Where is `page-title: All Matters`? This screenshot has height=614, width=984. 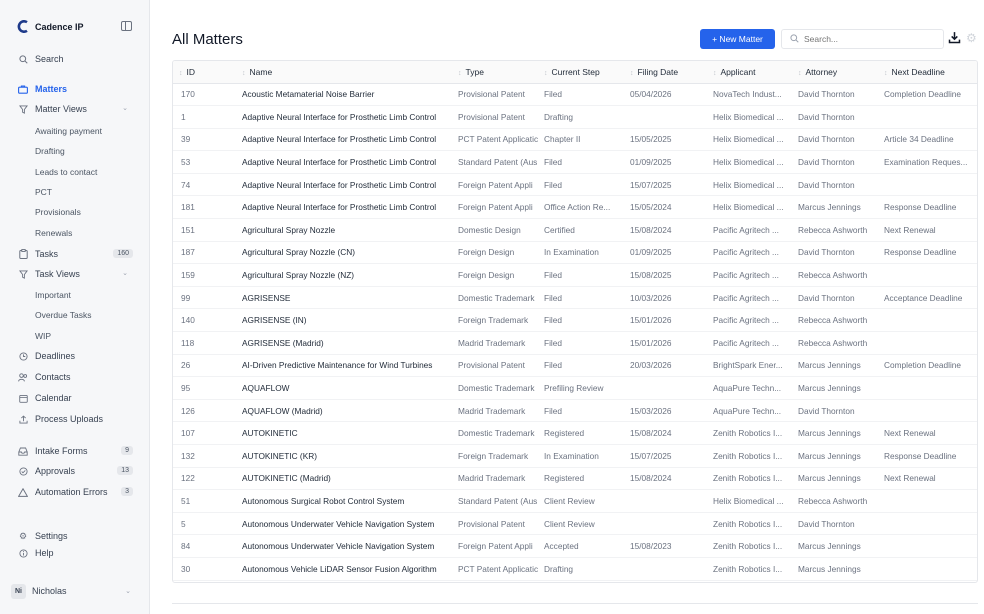 page-title: All Matters is located at coordinates (207, 39).